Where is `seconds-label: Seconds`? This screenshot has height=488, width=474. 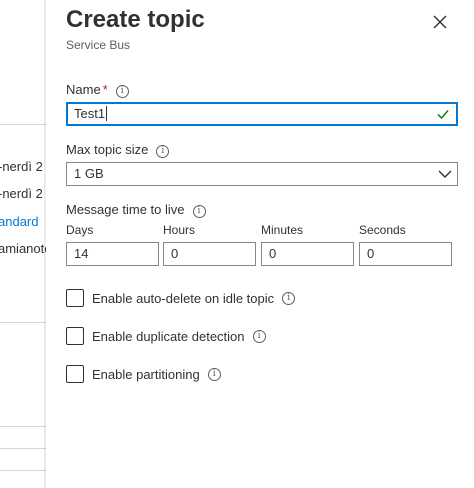 seconds-label: Seconds is located at coordinates (382, 230).